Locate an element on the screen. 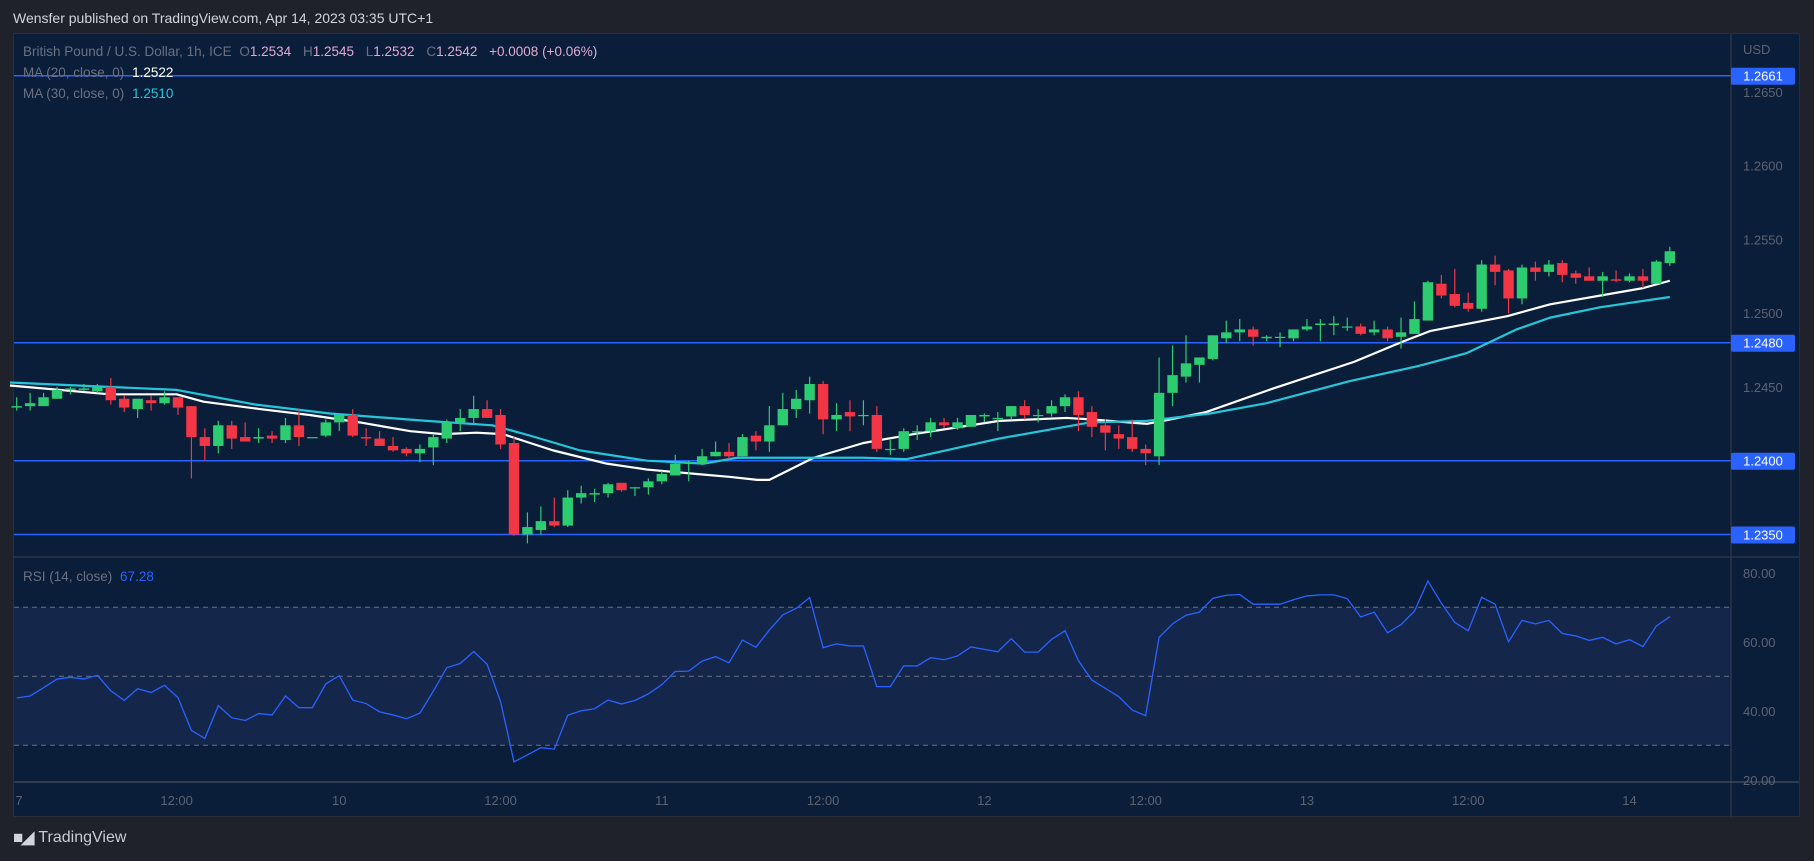 The height and width of the screenshot is (861, 1814). ma30-label: MA (30, close, 0) is located at coordinates (74, 93).